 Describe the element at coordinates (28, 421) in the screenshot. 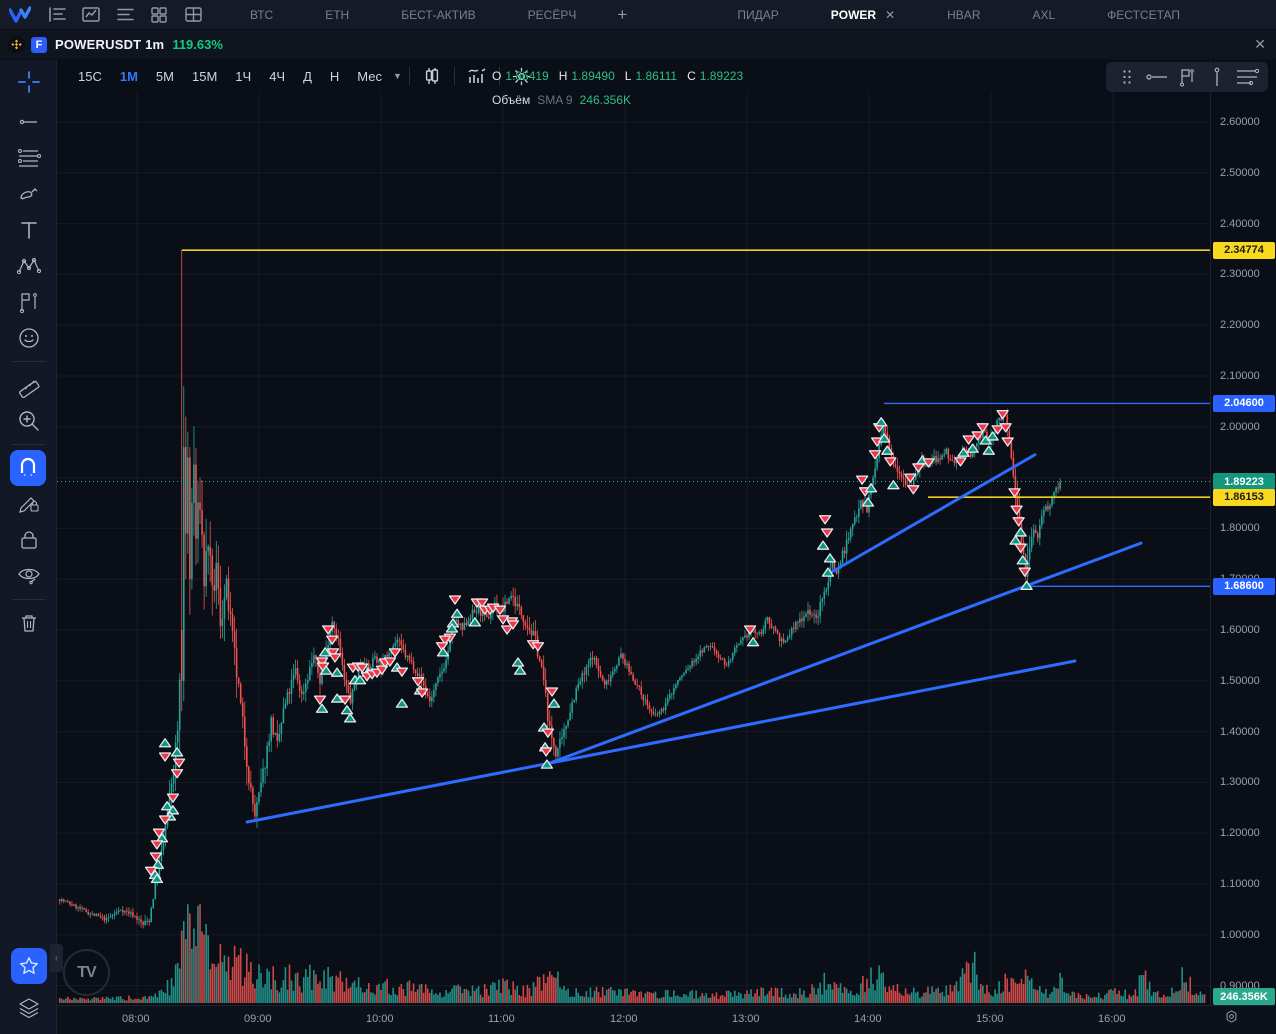

I see `zoom-in-tool-icon` at that location.